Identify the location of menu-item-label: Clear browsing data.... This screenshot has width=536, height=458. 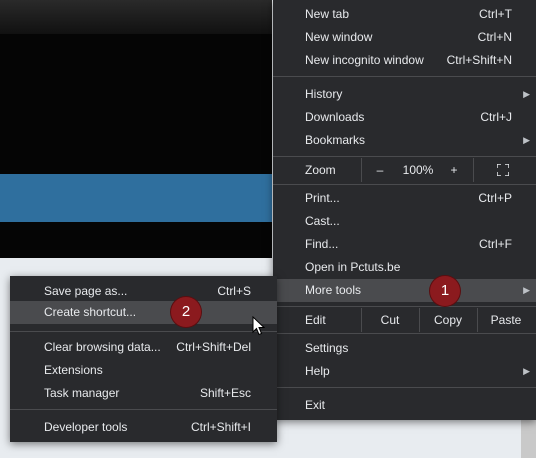
(102, 347).